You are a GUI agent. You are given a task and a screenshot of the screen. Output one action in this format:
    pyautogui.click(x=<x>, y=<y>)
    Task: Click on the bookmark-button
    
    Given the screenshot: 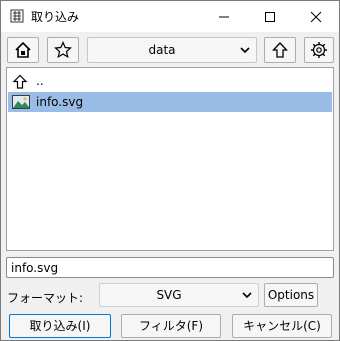 What is the action you would take?
    pyautogui.click(x=63, y=50)
    